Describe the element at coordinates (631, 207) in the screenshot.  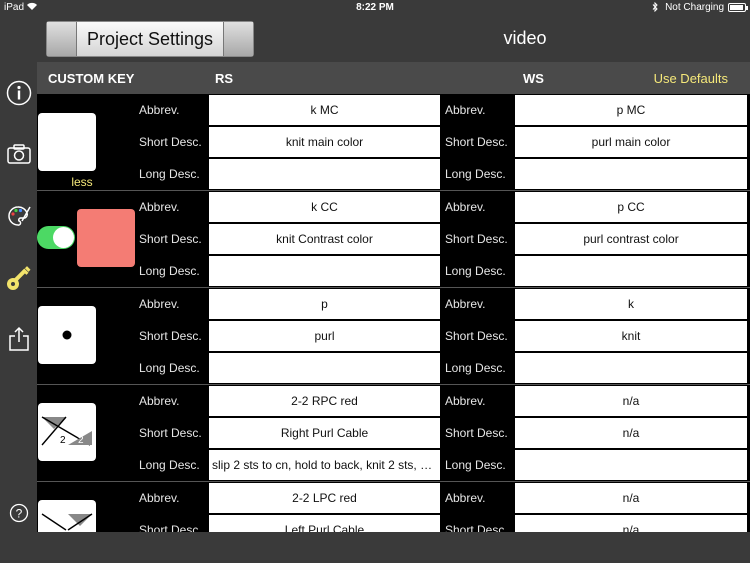
I see `ws-abbrev-field: p CC` at that location.